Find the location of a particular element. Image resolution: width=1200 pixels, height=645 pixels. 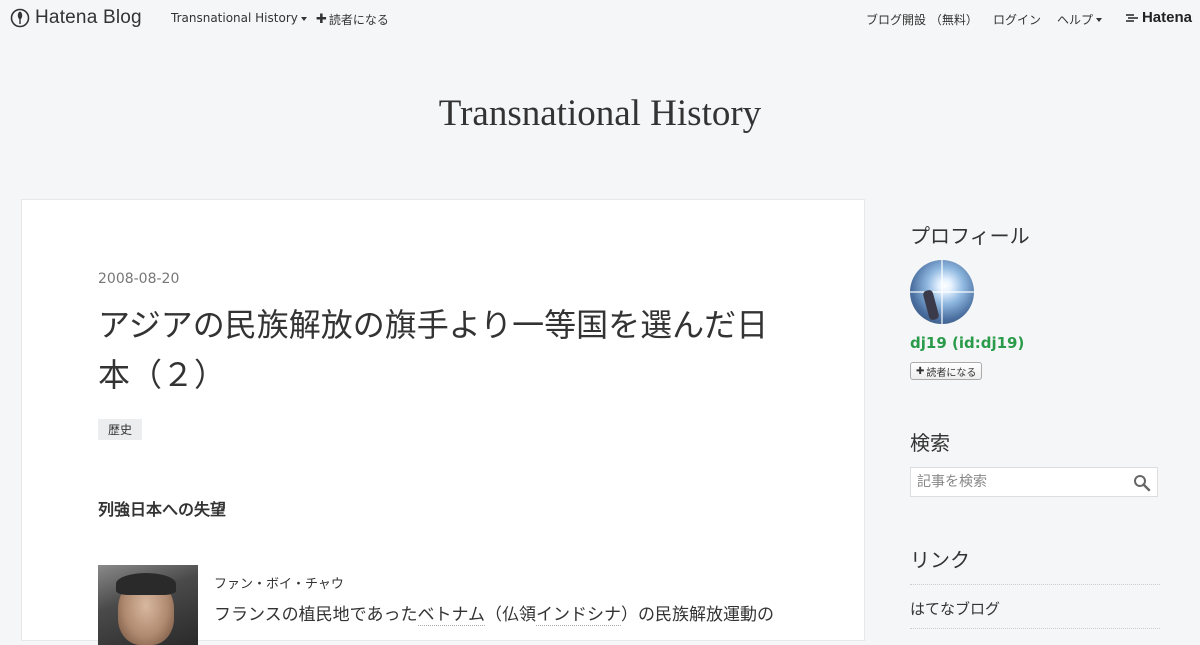

entry-title: アジアの民族解放の旗手より一等国を選んだ日本（２） is located at coordinates (448, 350).